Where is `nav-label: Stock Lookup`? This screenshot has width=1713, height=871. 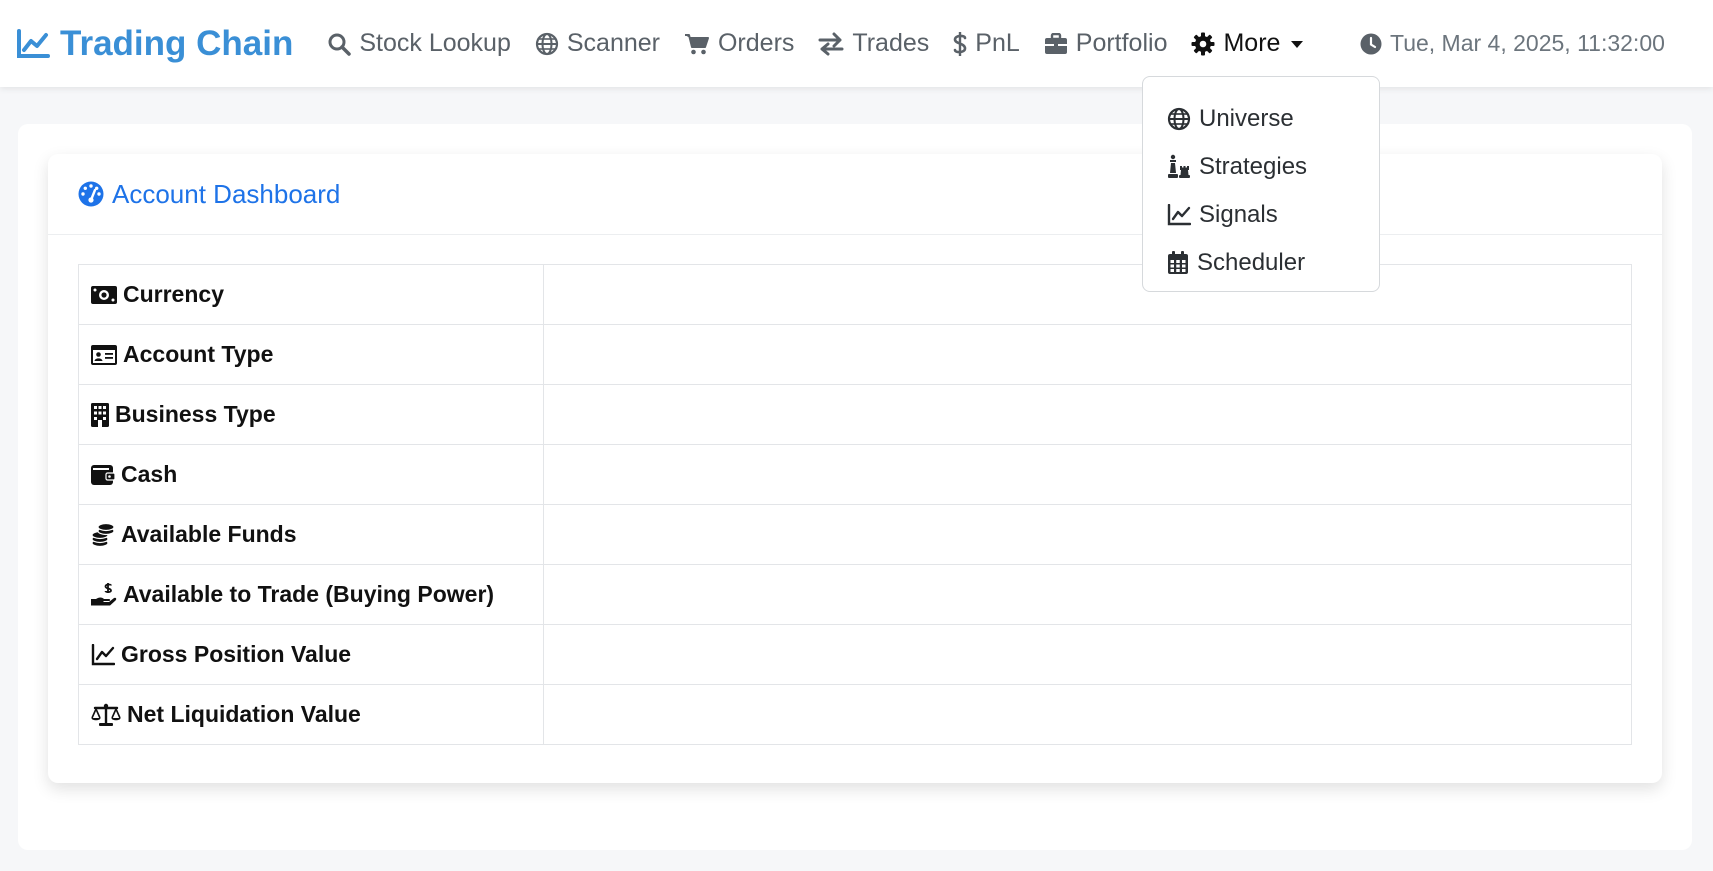 nav-label: Stock Lookup is located at coordinates (435, 43).